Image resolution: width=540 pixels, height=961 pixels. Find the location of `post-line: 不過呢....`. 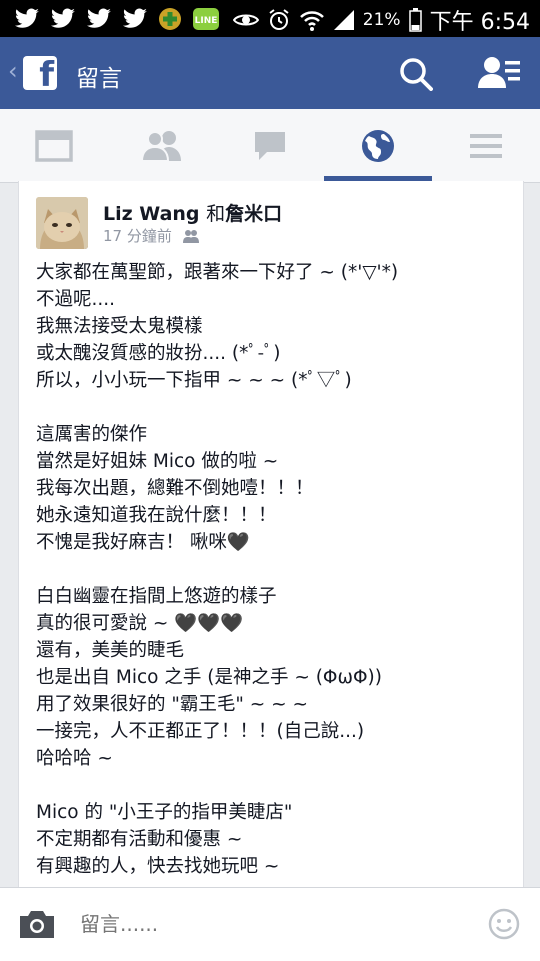

post-line: 不過呢.... is located at coordinates (76, 299).